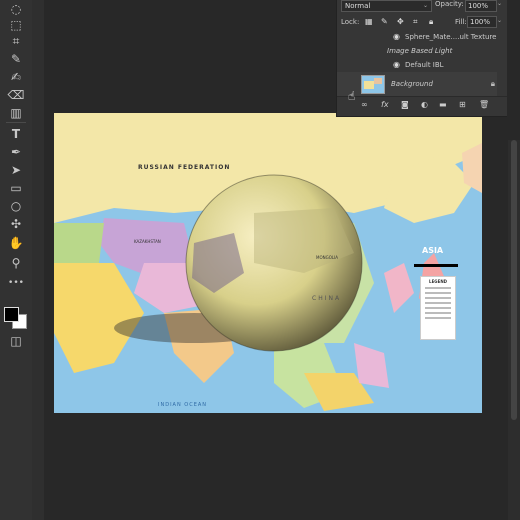 This screenshot has width=520, height=520. Describe the element at coordinates (16, 77) in the screenshot. I see `brush-tool-icon: ✍` at that location.